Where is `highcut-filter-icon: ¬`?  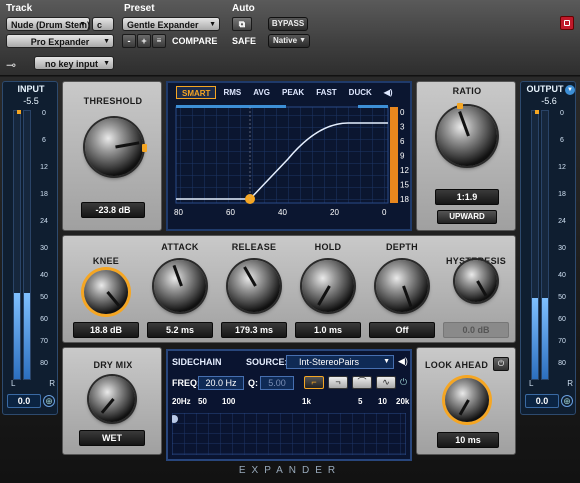 highcut-filter-icon: ¬ is located at coordinates (338, 382).